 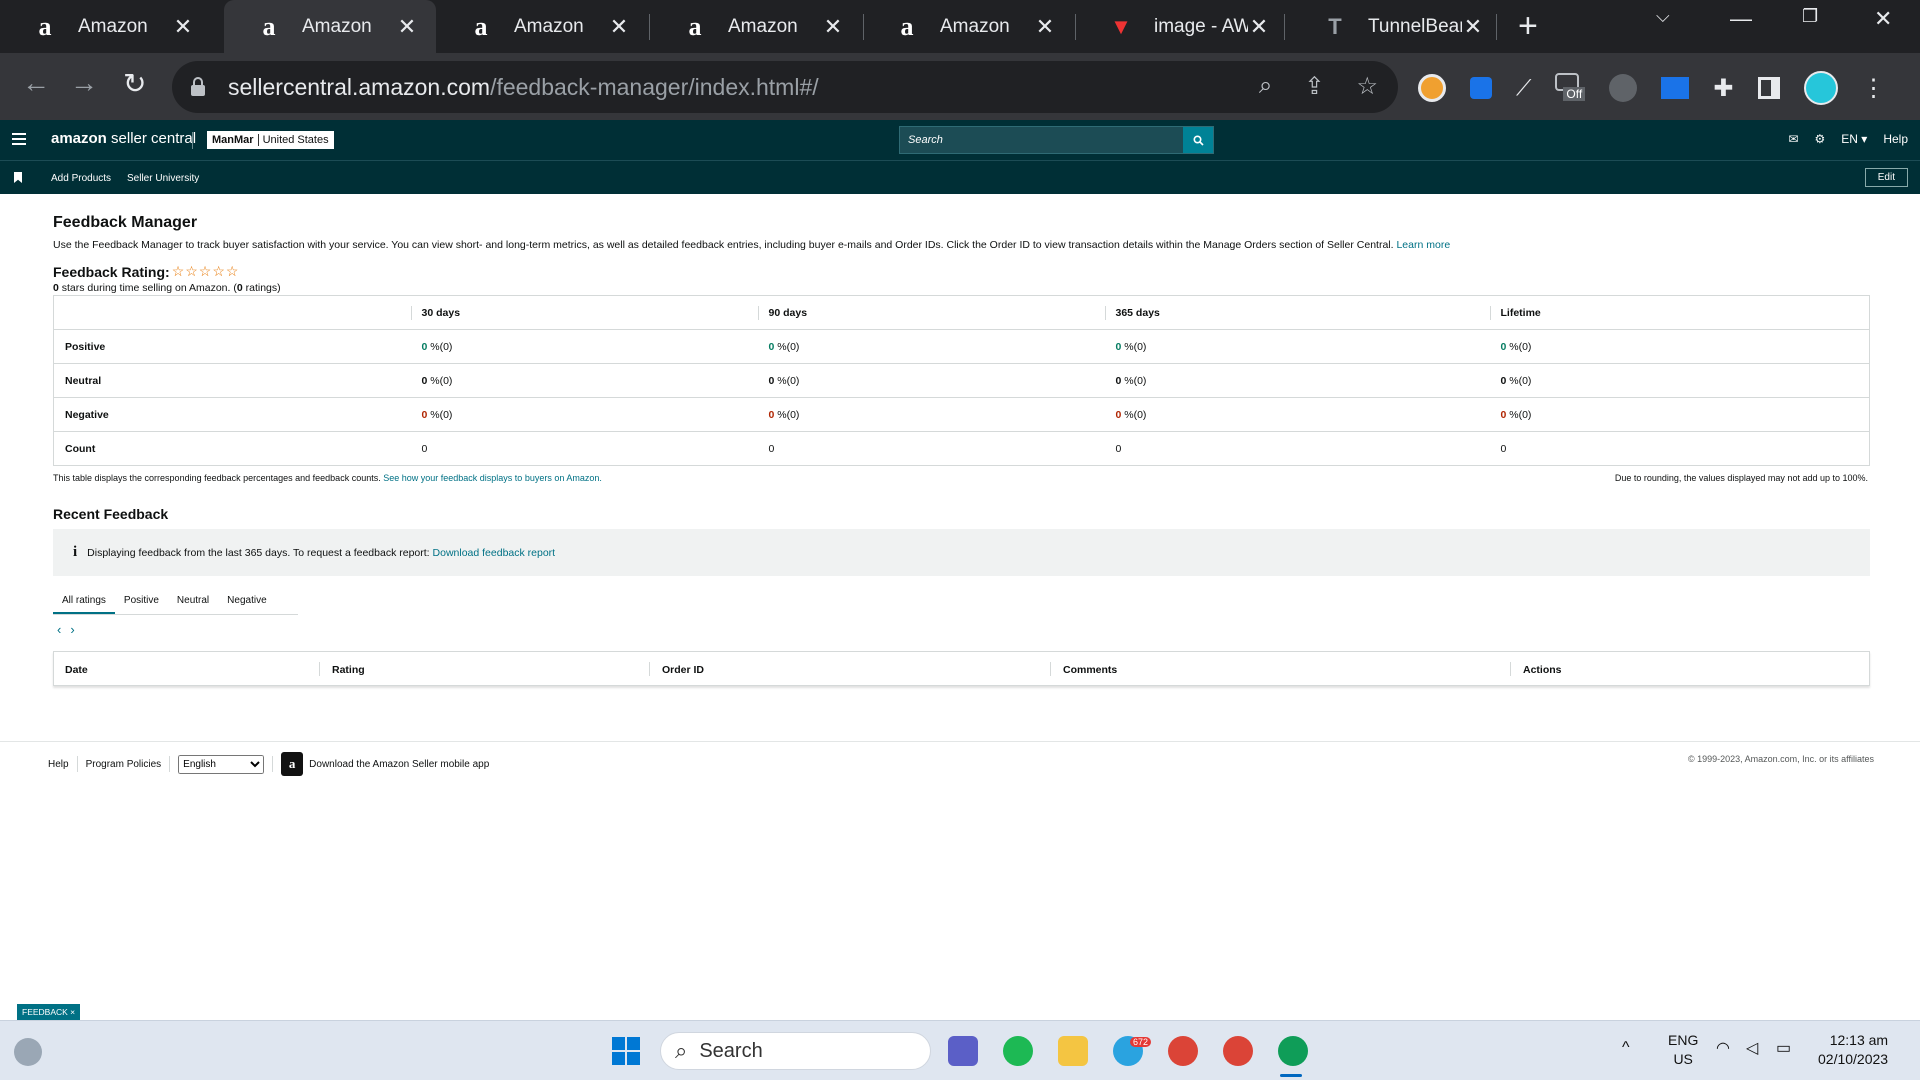 What do you see at coordinates (1723, 88) in the screenshot?
I see `extensions-puzzle-icon: ✚` at bounding box center [1723, 88].